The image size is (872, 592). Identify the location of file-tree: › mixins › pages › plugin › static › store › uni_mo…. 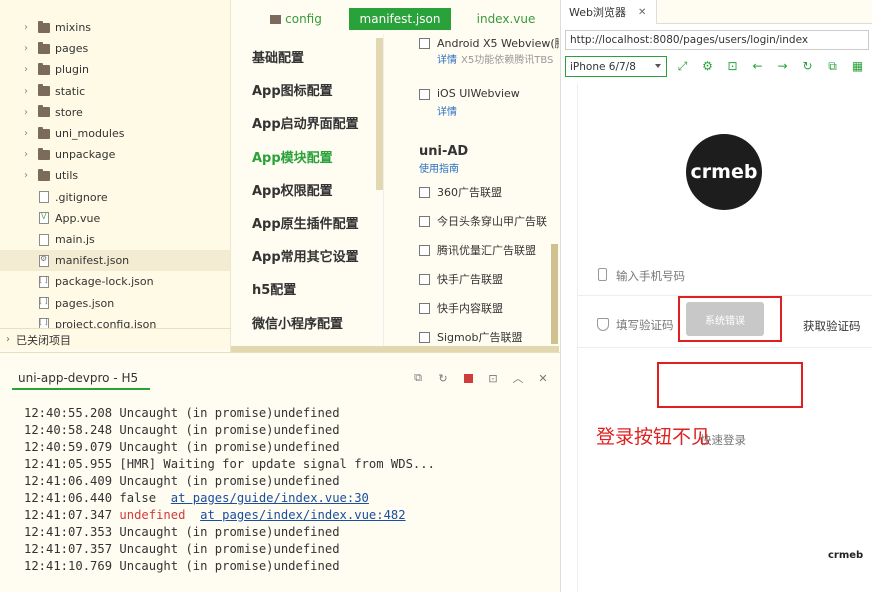
(115, 164).